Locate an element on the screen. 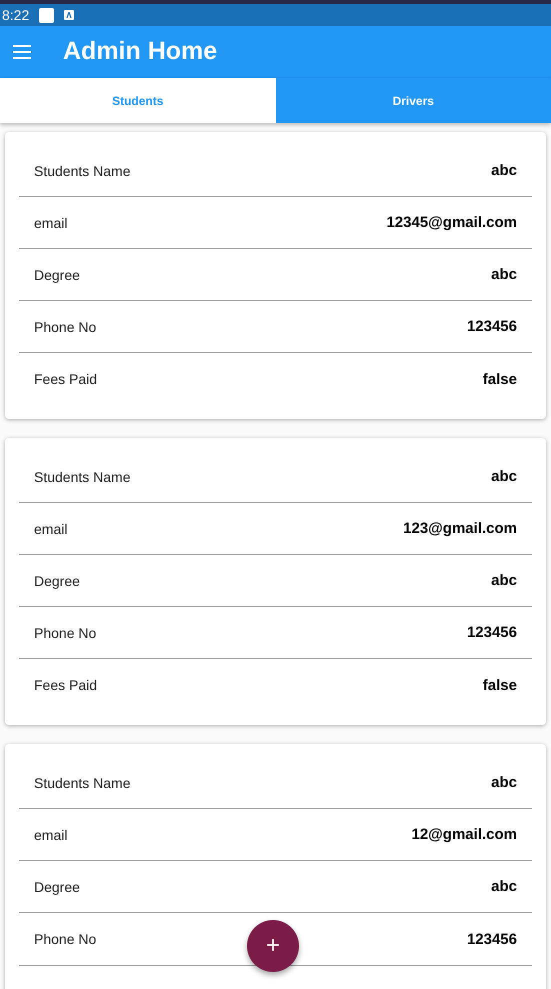 The width and height of the screenshot is (551, 989). app-title: Admin Home is located at coordinates (140, 52).